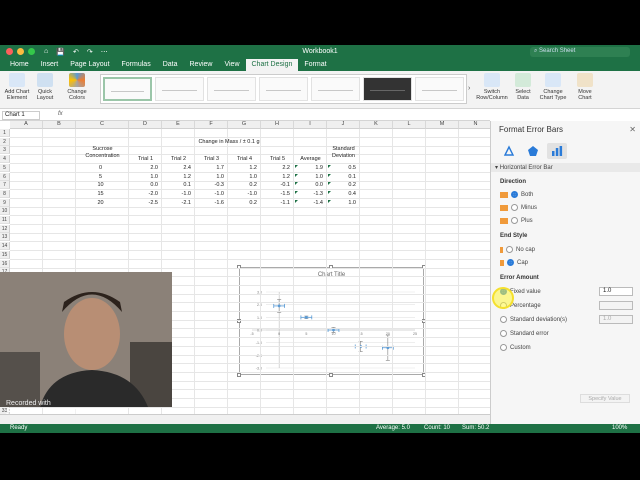 This screenshot has height=480, width=640. What do you see at coordinates (315, 65) in the screenshot?
I see `tab-format: Format` at bounding box center [315, 65].